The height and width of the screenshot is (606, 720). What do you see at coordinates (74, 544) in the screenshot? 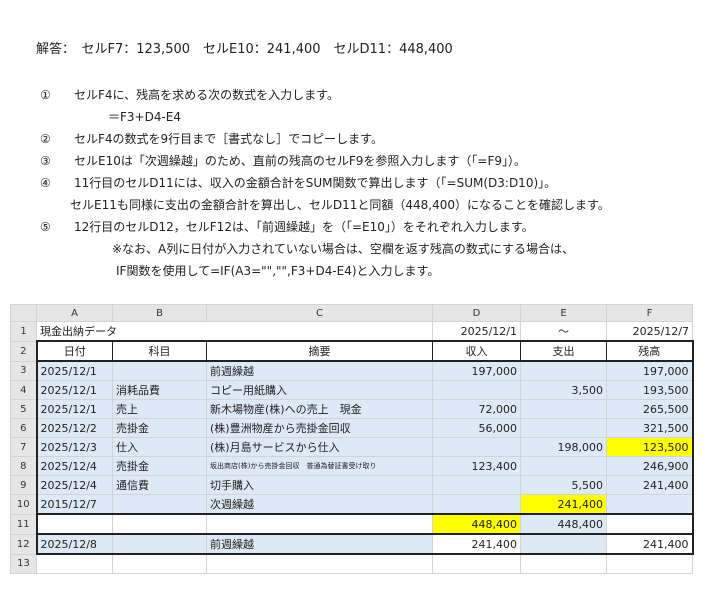
I see `cell-a12: 2025/12/8` at bounding box center [74, 544].